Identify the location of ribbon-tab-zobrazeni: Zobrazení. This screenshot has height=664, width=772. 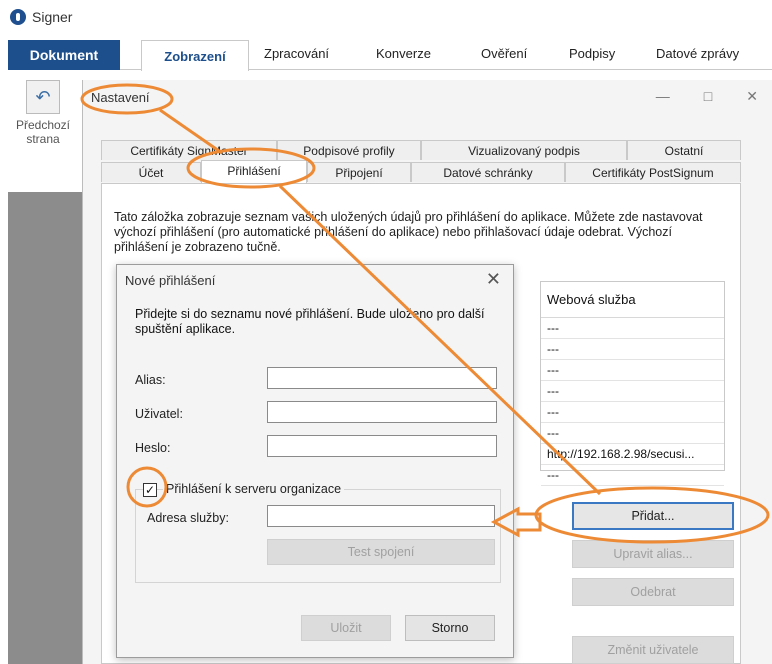
(195, 55).